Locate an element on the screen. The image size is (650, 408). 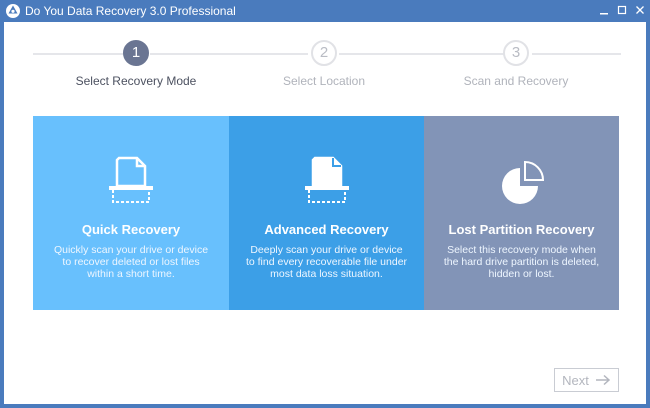
step-number: 2 is located at coordinates (324, 53).